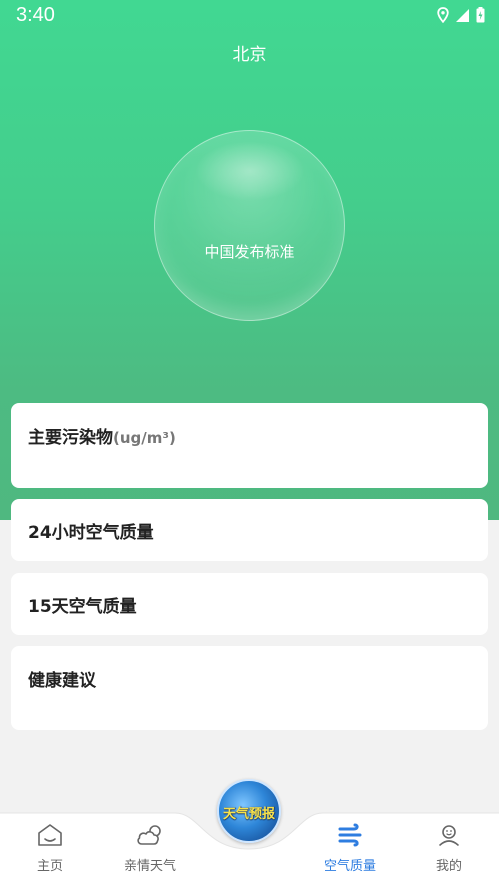  I want to click on daily-aqi-title: 15天空气质量, so click(82, 607).